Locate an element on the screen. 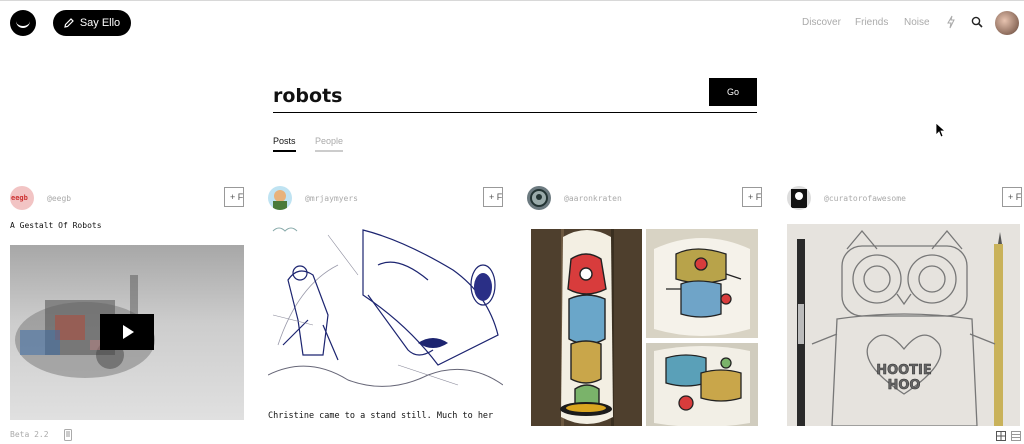  tab-posts: Posts is located at coordinates (284, 144).